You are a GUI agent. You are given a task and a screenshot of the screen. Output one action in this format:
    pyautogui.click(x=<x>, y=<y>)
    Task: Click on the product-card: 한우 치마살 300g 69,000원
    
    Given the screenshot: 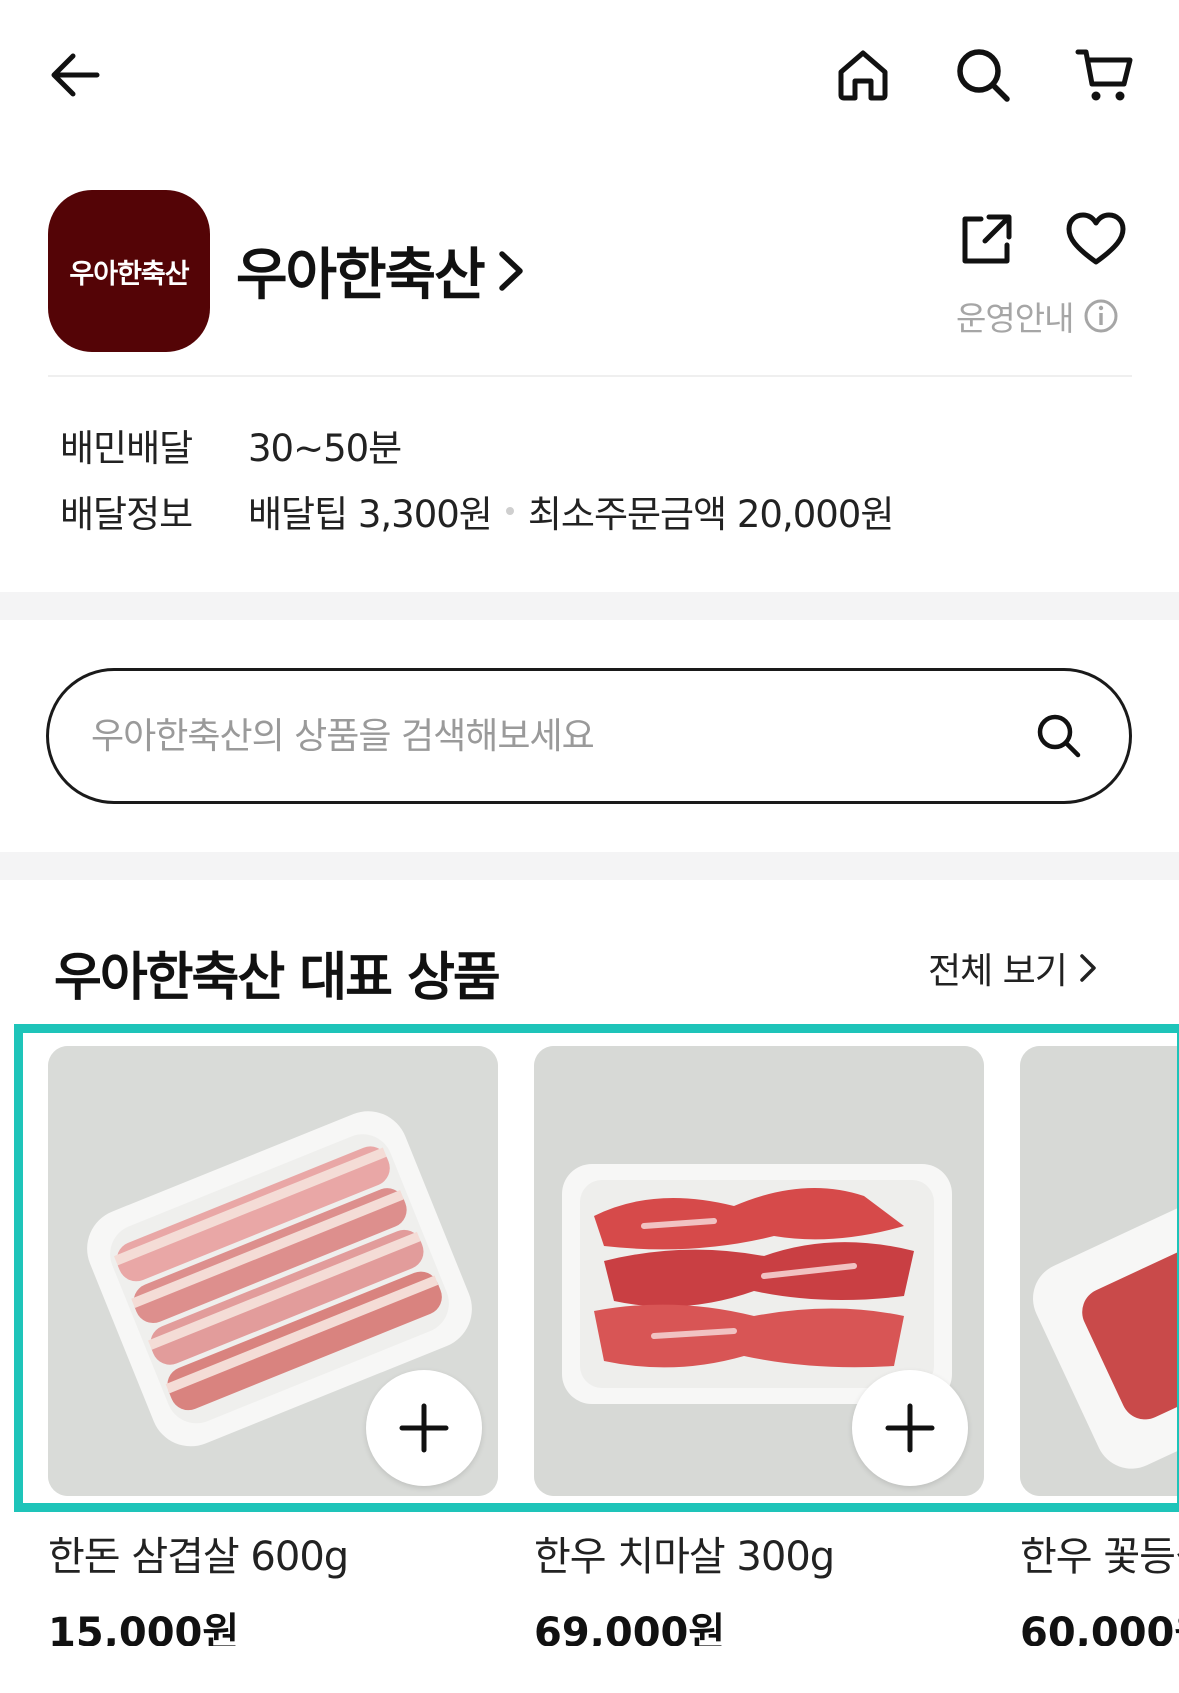 What is the action you would take?
    pyautogui.click(x=759, y=1346)
    